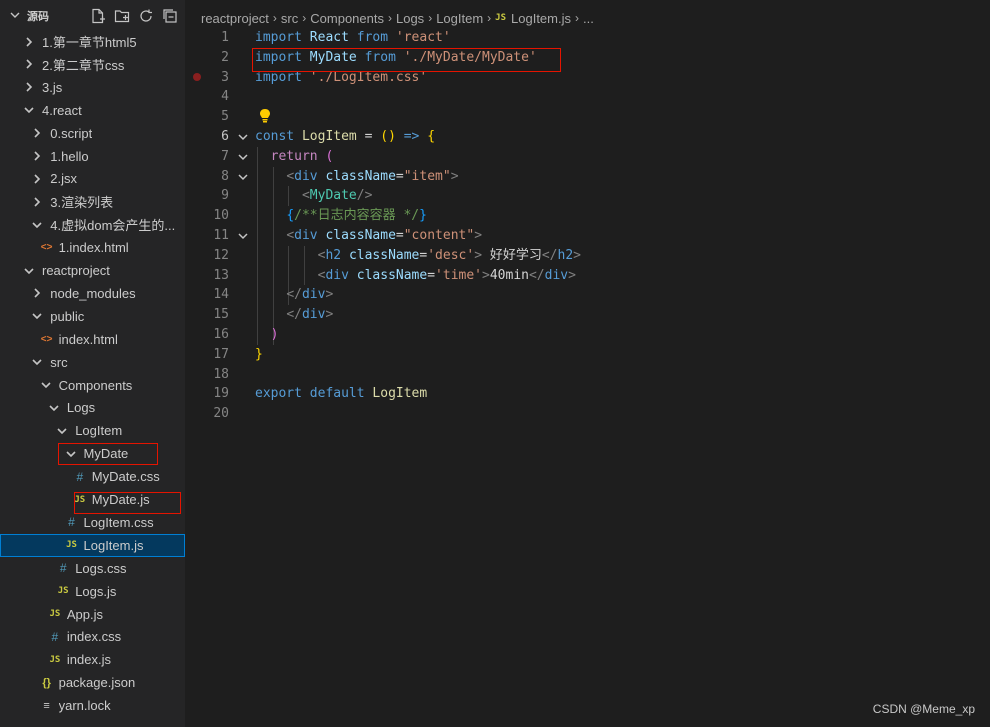  What do you see at coordinates (146, 16) in the screenshot?
I see `refresh-icon` at bounding box center [146, 16].